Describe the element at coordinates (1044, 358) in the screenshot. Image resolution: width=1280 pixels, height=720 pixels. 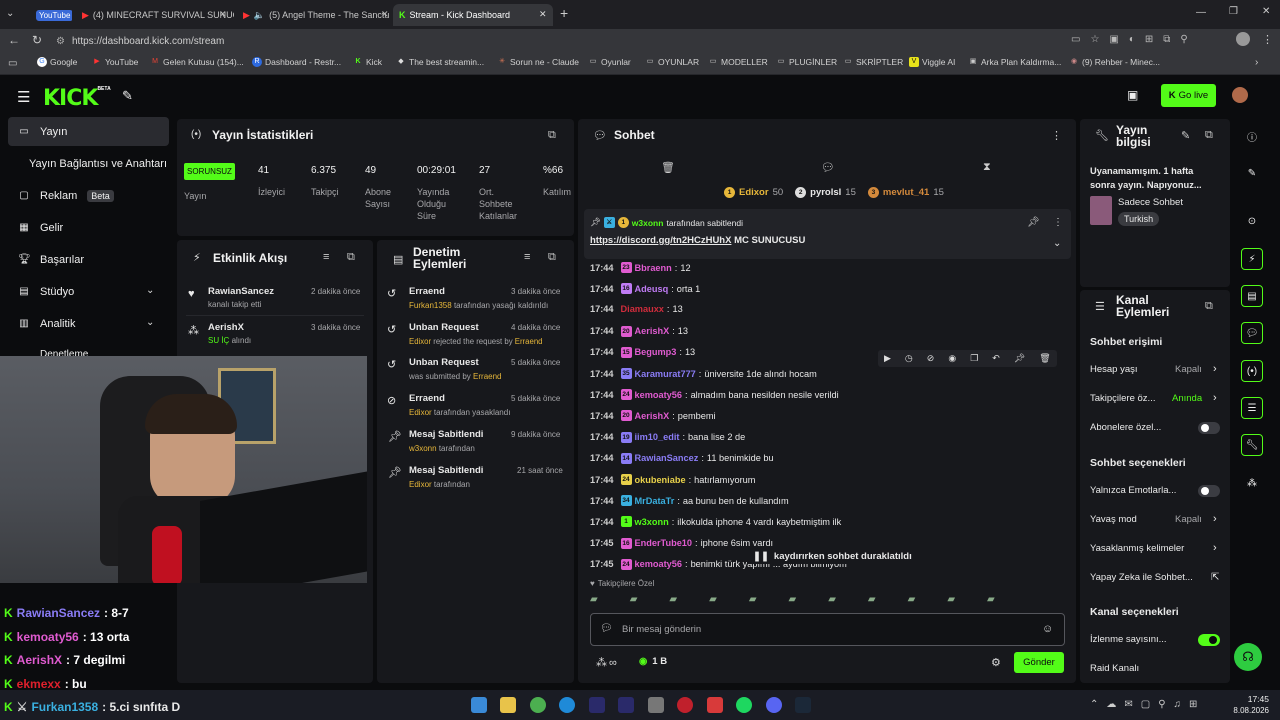
I see `trash-icon: 🗑︎` at that location.